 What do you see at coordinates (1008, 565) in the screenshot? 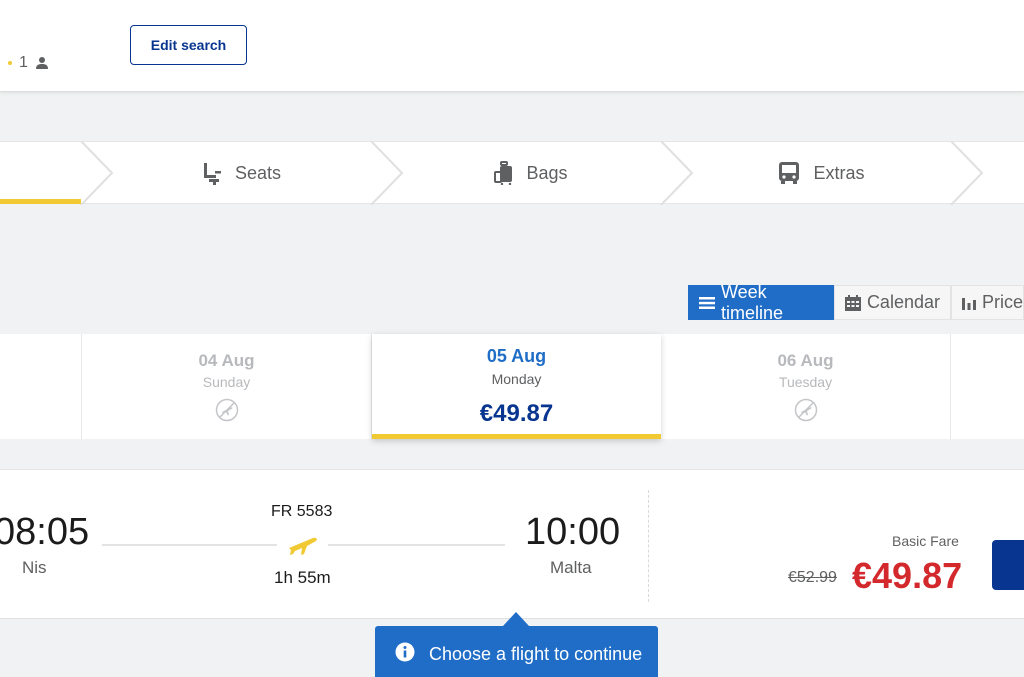
I see `select-fare-button` at bounding box center [1008, 565].